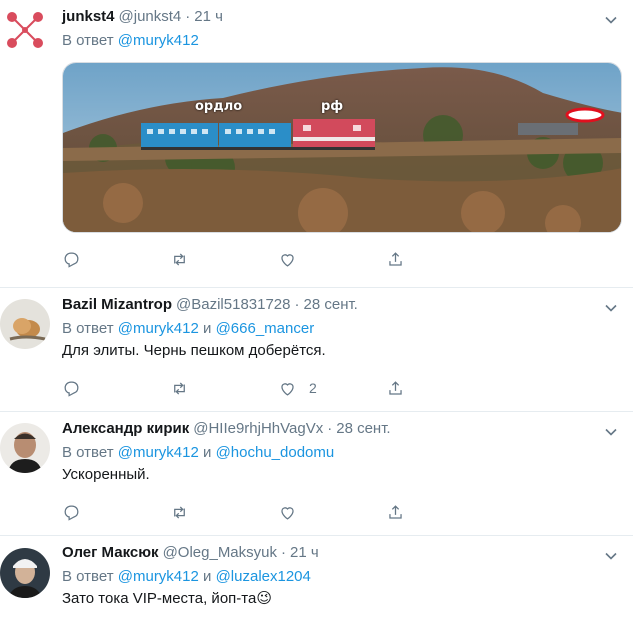  I want to click on wink-emoji: 😉, so click(264, 598).